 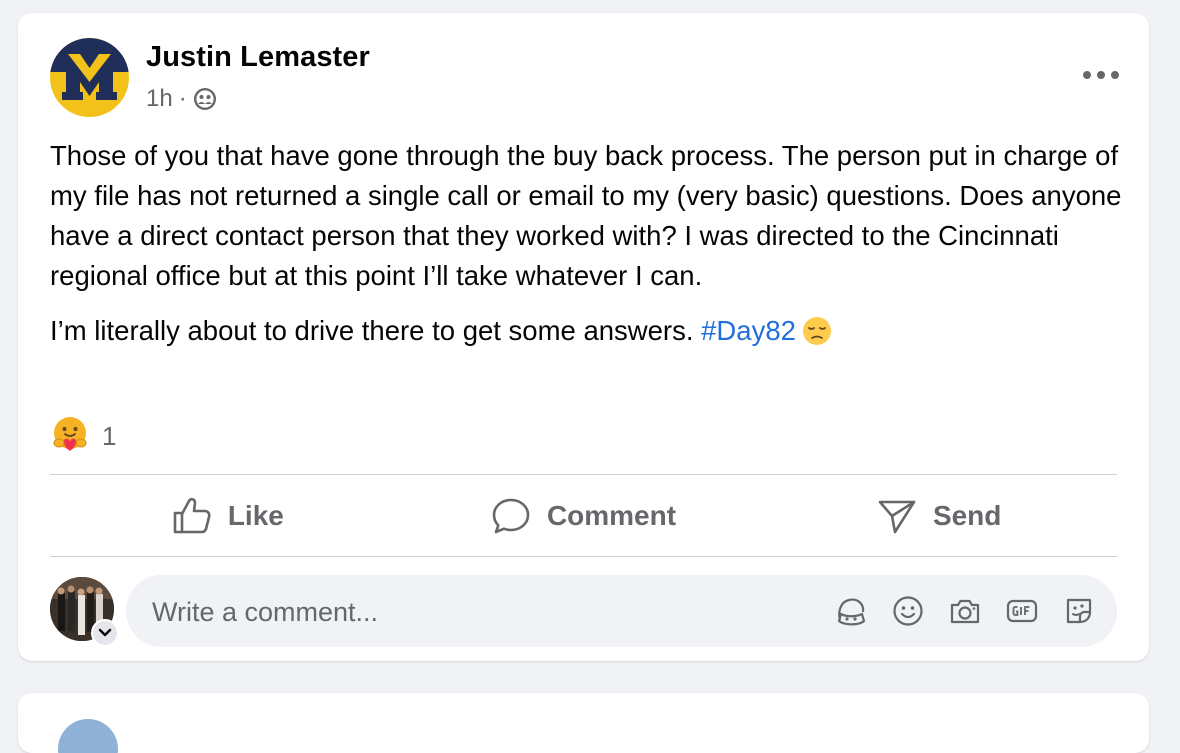 I want to click on like-button: Like, so click(x=228, y=516).